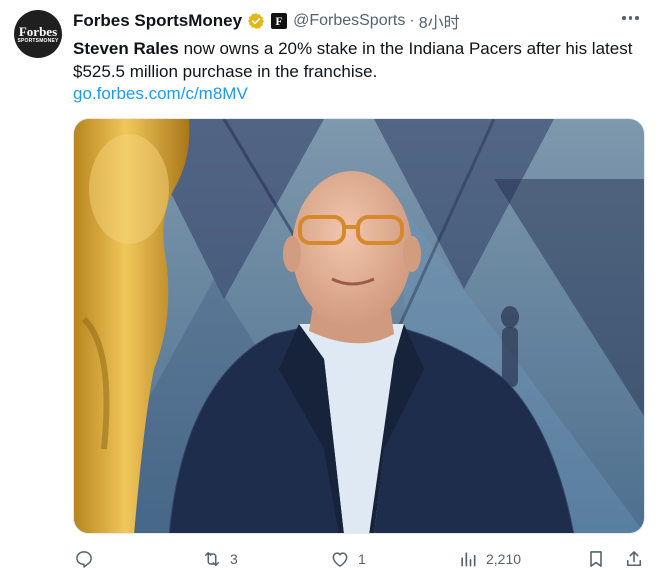  Describe the element at coordinates (220, 559) in the screenshot. I see `retweet-button: 3` at that location.